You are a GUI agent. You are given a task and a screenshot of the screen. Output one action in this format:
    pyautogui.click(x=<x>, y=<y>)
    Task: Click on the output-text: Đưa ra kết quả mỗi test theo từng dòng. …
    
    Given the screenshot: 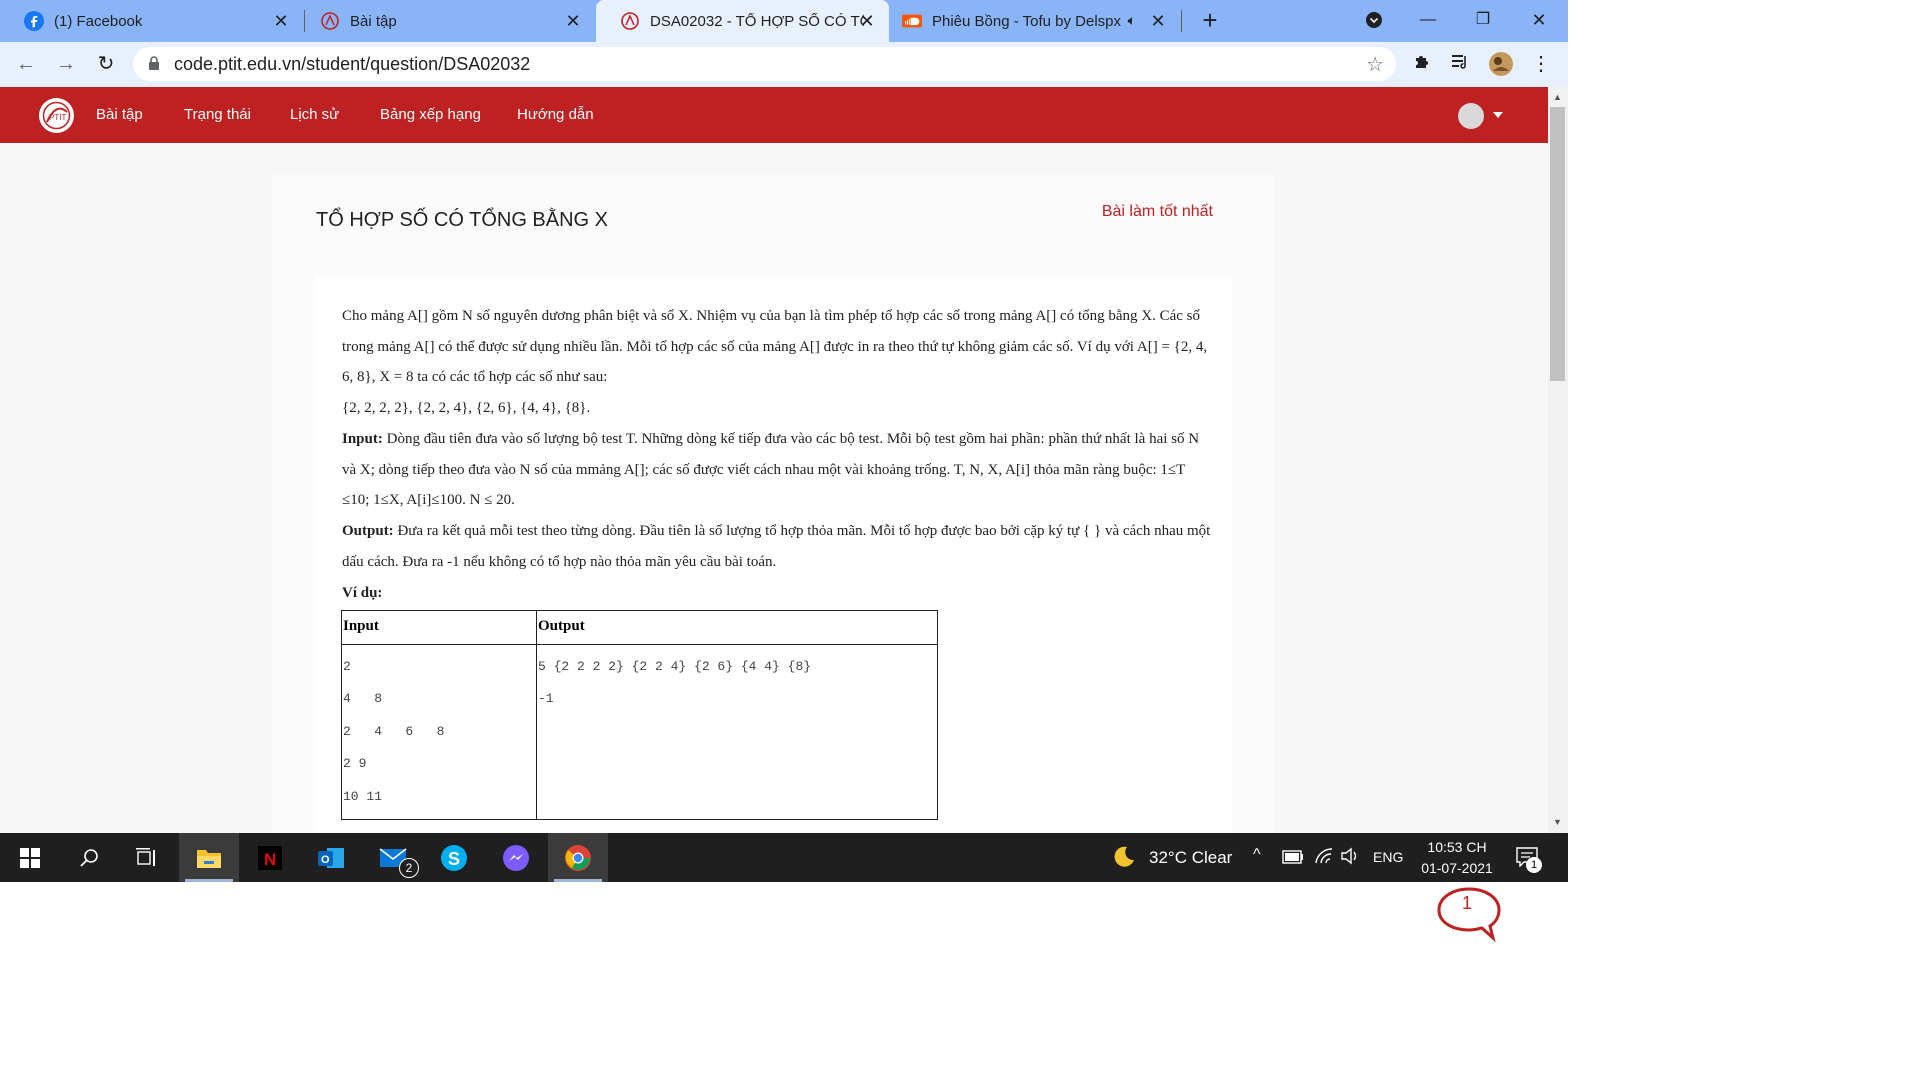 What is the action you would take?
    pyautogui.click(x=776, y=546)
    